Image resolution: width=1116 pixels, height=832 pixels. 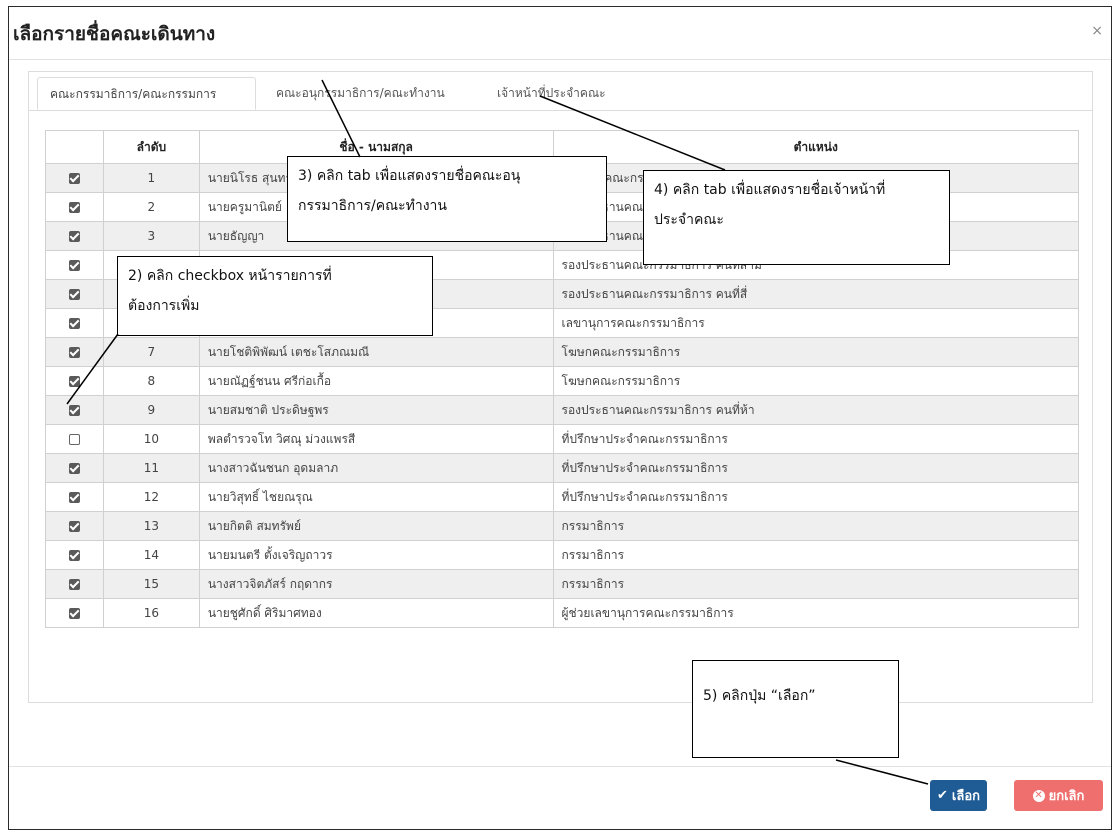 I want to click on row-order: 15, so click(x=151, y=584).